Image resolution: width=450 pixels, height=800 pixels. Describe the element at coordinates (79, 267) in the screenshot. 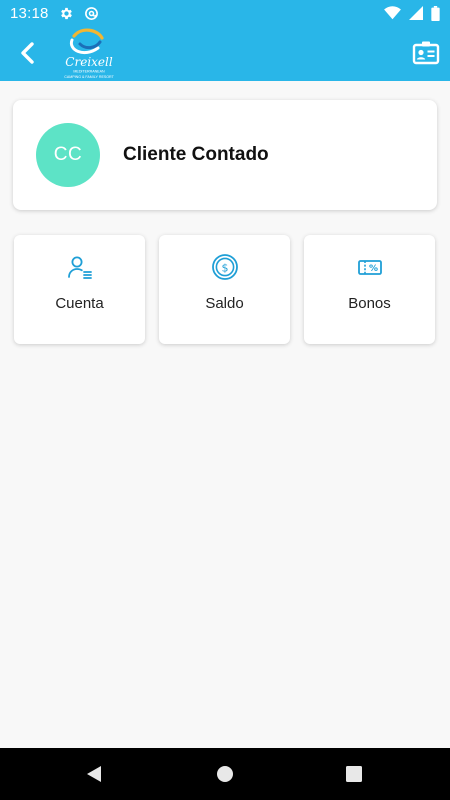

I see `user-list-icon` at that location.